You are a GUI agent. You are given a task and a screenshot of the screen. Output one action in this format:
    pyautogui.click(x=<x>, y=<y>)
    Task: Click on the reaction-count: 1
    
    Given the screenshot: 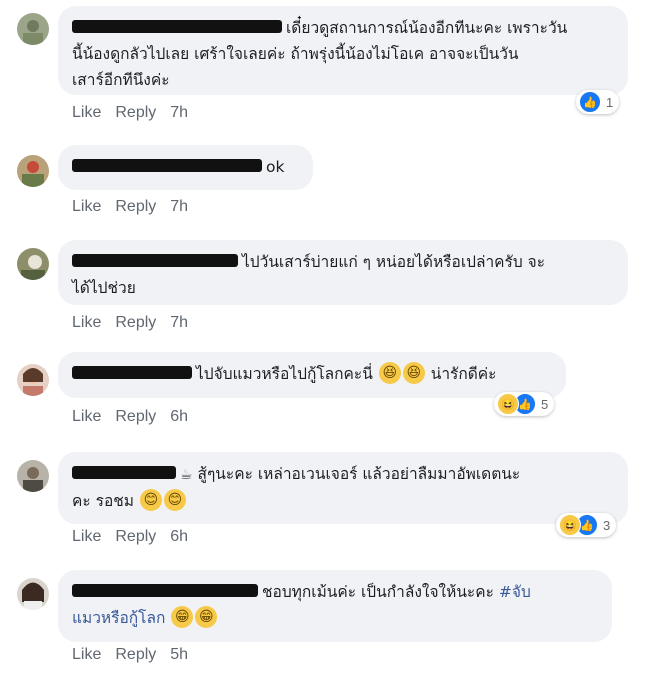 What is the action you would take?
    pyautogui.click(x=610, y=102)
    